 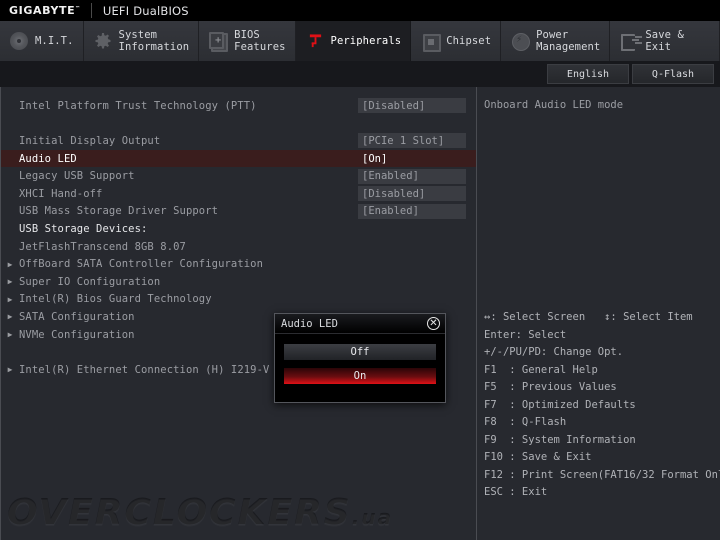 What do you see at coordinates (77, 316) in the screenshot?
I see `settings-row-label: SATA Configuration` at bounding box center [77, 316].